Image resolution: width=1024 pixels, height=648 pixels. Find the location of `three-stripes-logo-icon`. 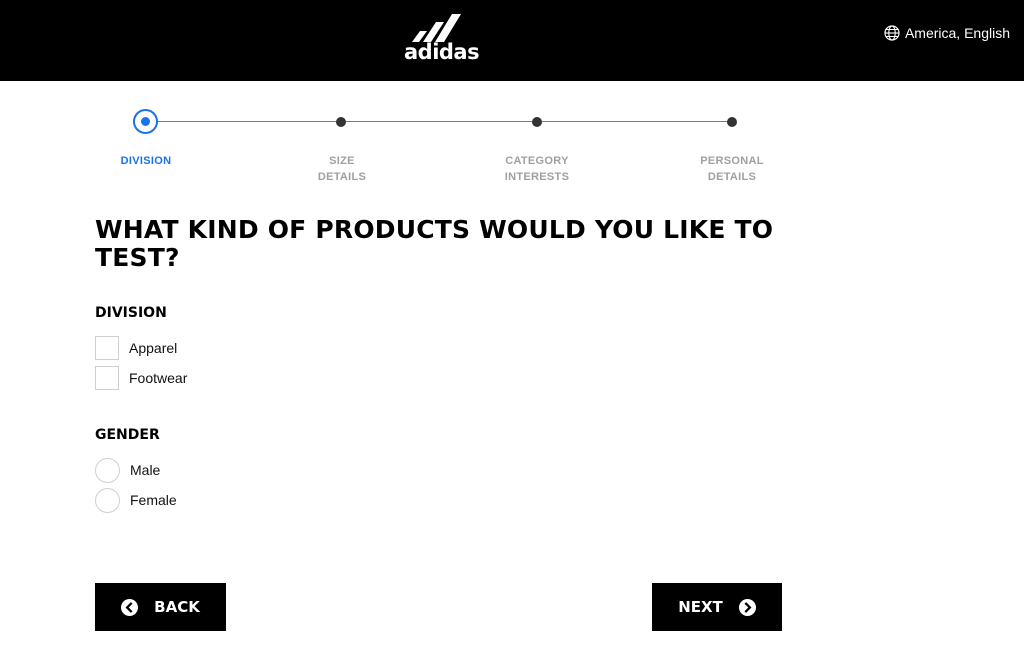

three-stripes-logo-icon is located at coordinates (436, 28).